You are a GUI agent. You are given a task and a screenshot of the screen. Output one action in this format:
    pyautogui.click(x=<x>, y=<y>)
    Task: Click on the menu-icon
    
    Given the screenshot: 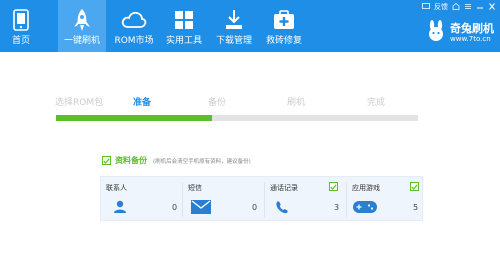 What is the action you would take?
    pyautogui.click(x=468, y=7)
    